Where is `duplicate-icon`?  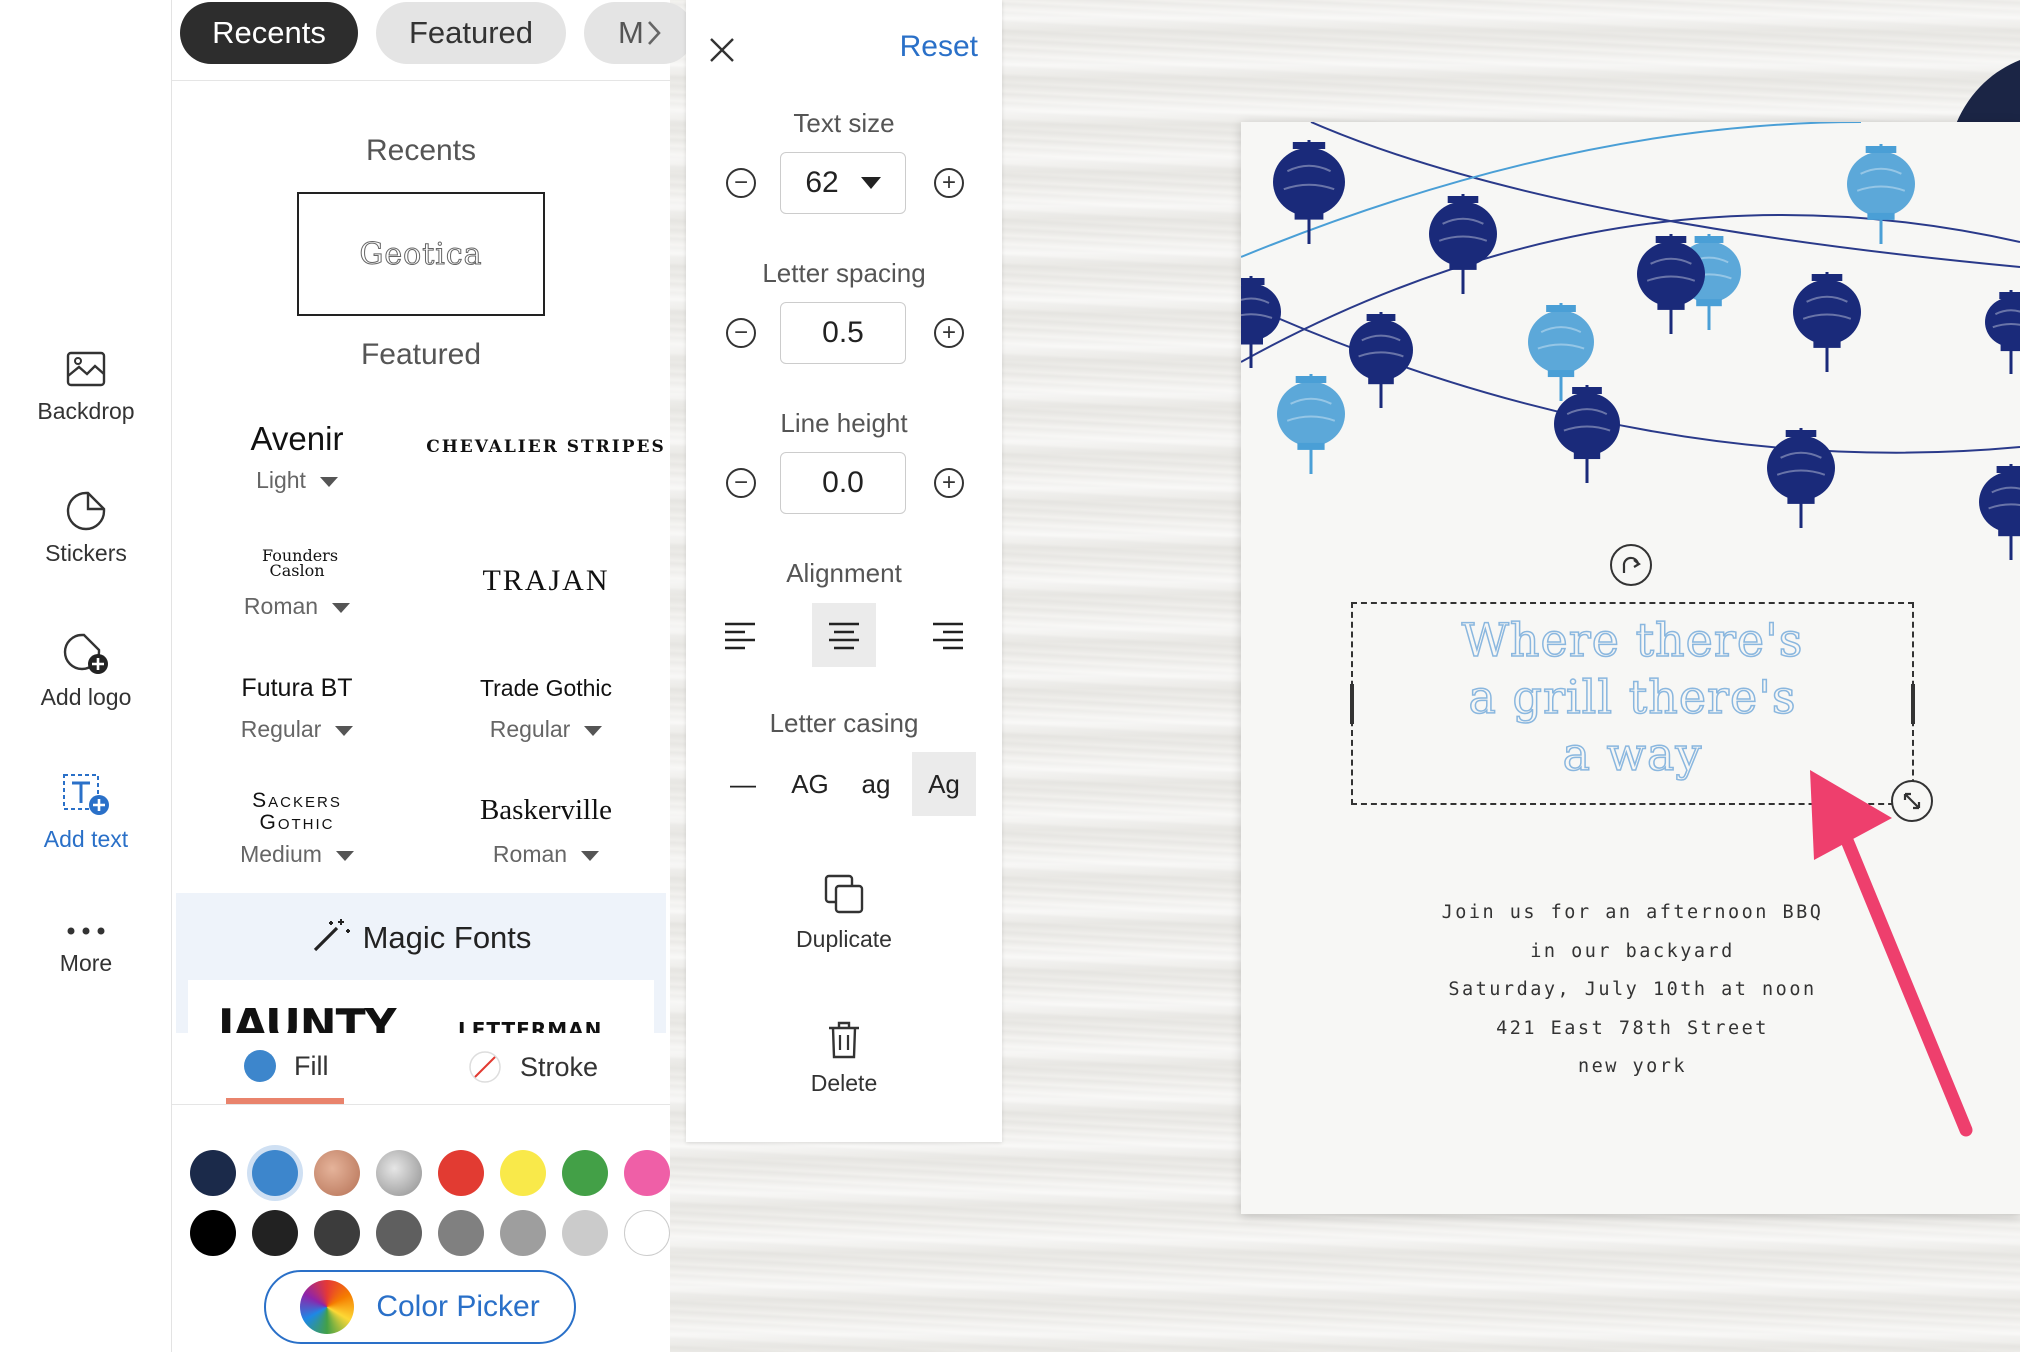 duplicate-icon is located at coordinates (844, 894).